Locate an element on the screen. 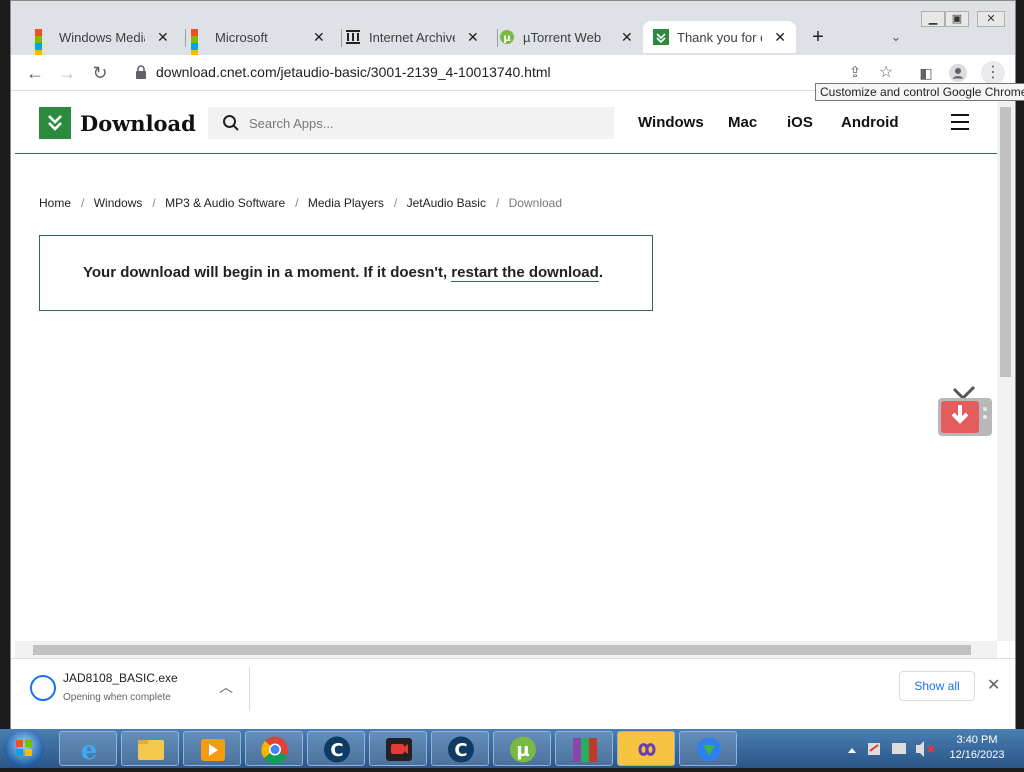  tab-title: Microsoft is located at coordinates (241, 37).